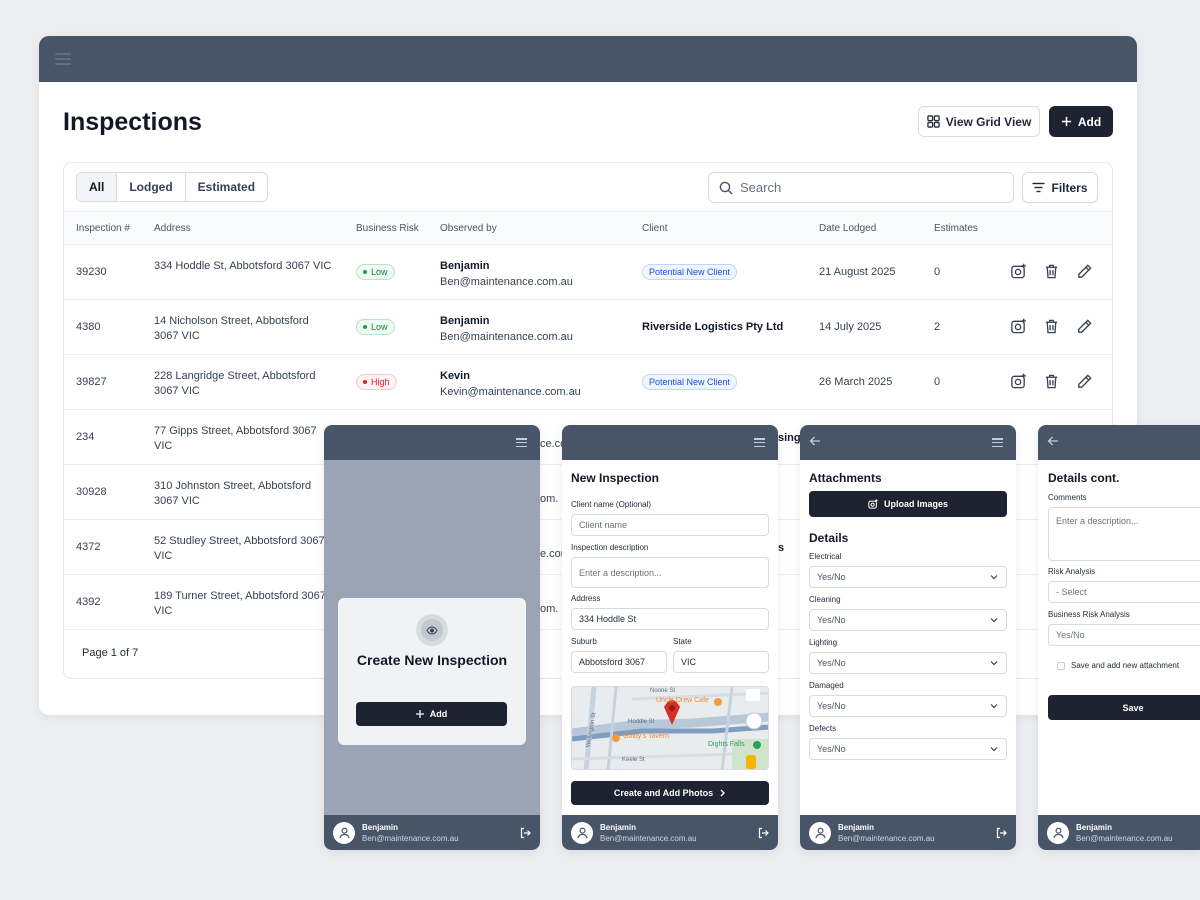 The height and width of the screenshot is (900, 1200). I want to click on col-client: Client, so click(655, 228).